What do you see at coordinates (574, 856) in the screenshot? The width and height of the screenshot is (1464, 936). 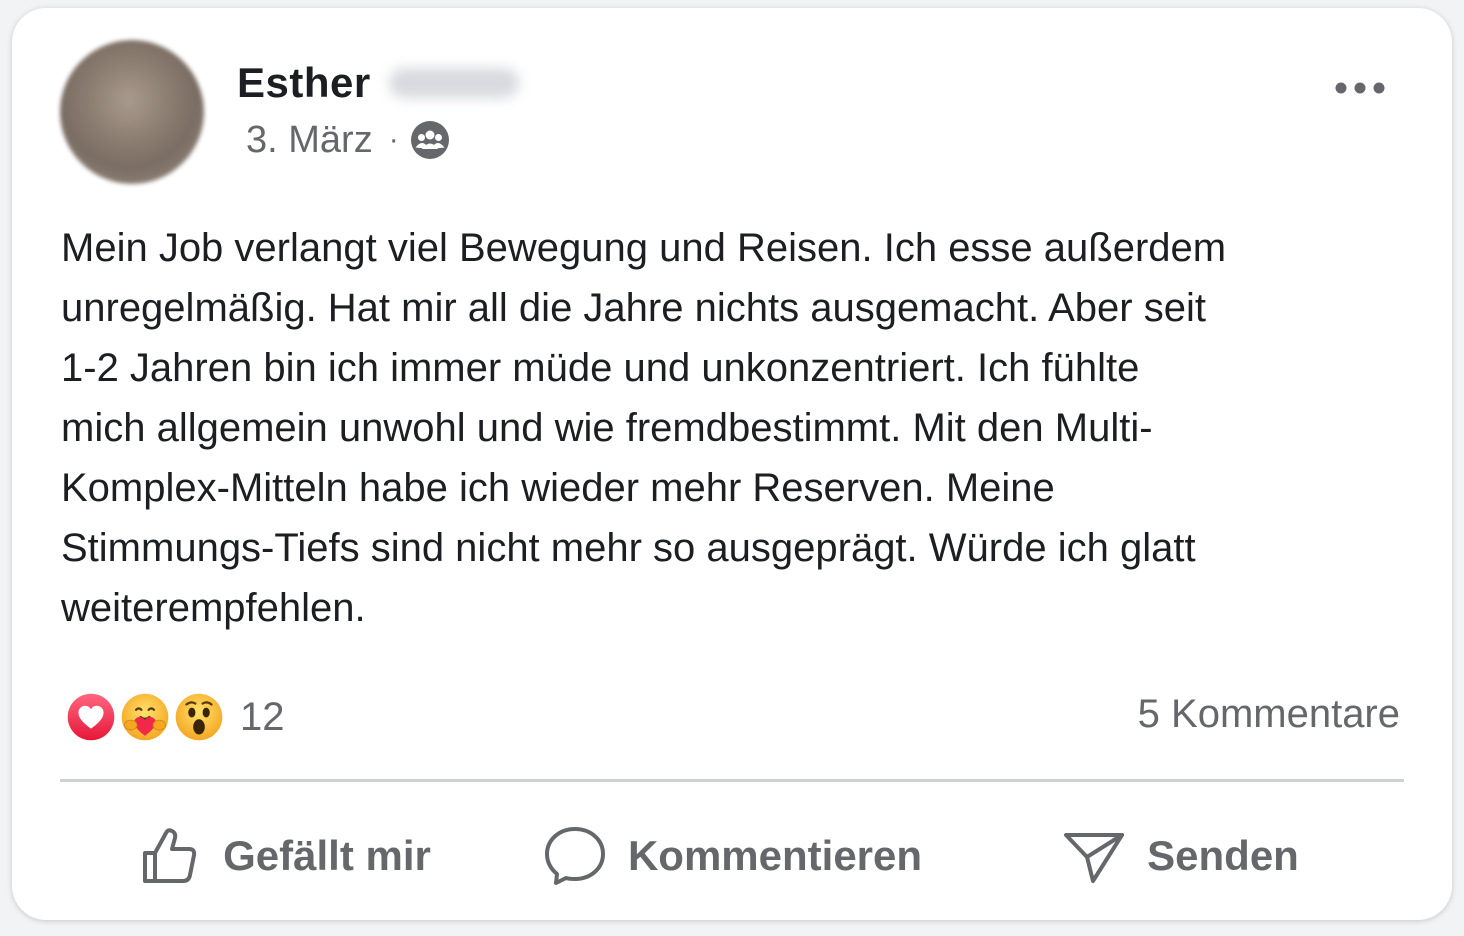 I see `comment-bubble-icon` at bounding box center [574, 856].